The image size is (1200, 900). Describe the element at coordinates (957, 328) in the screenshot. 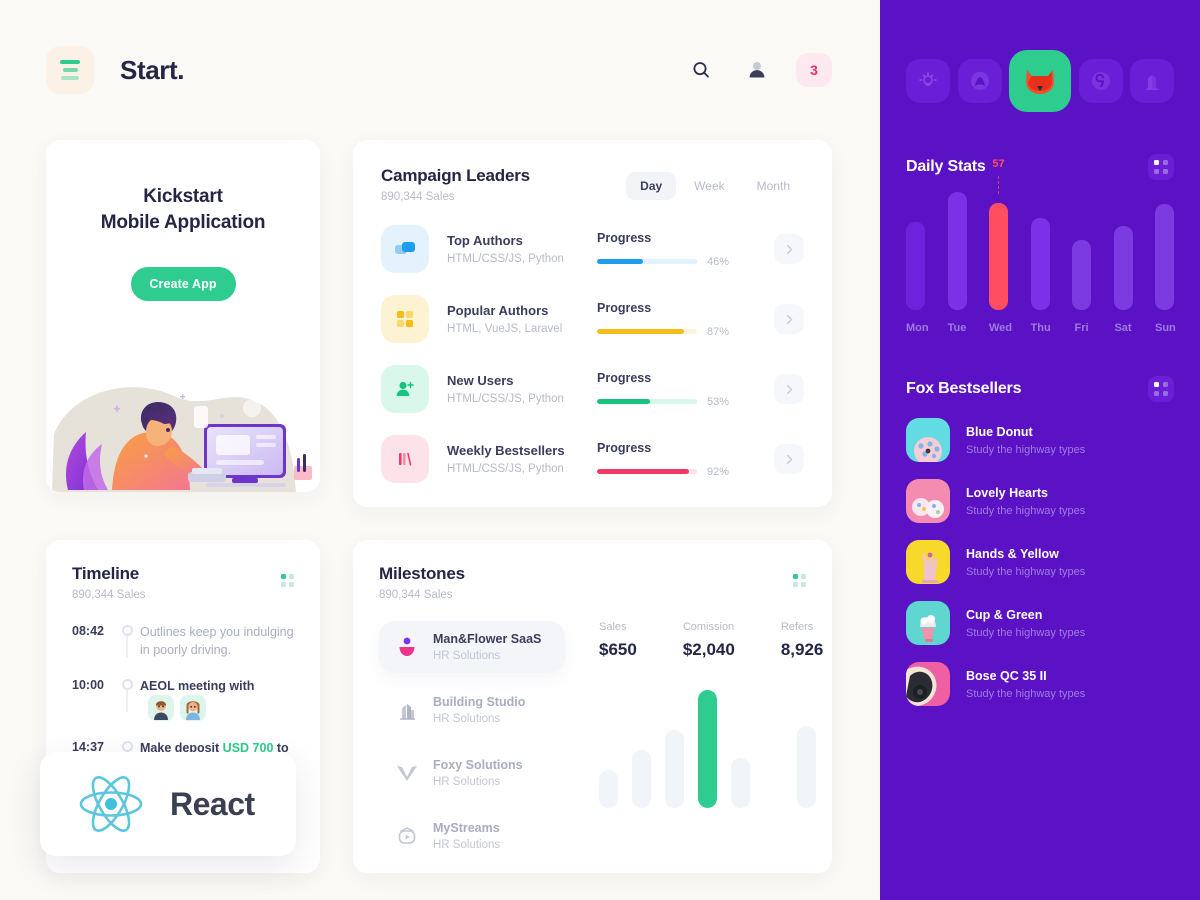

I see `tick-label: Tue` at that location.